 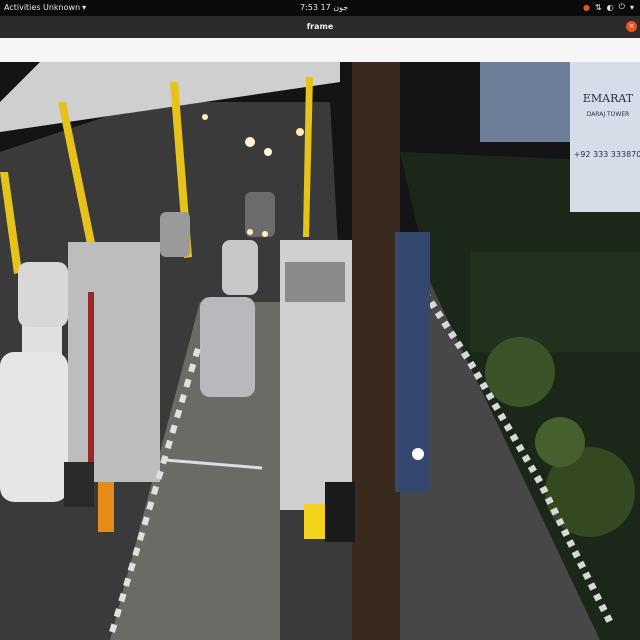 I want to click on toll-booth, so click(x=114, y=362).